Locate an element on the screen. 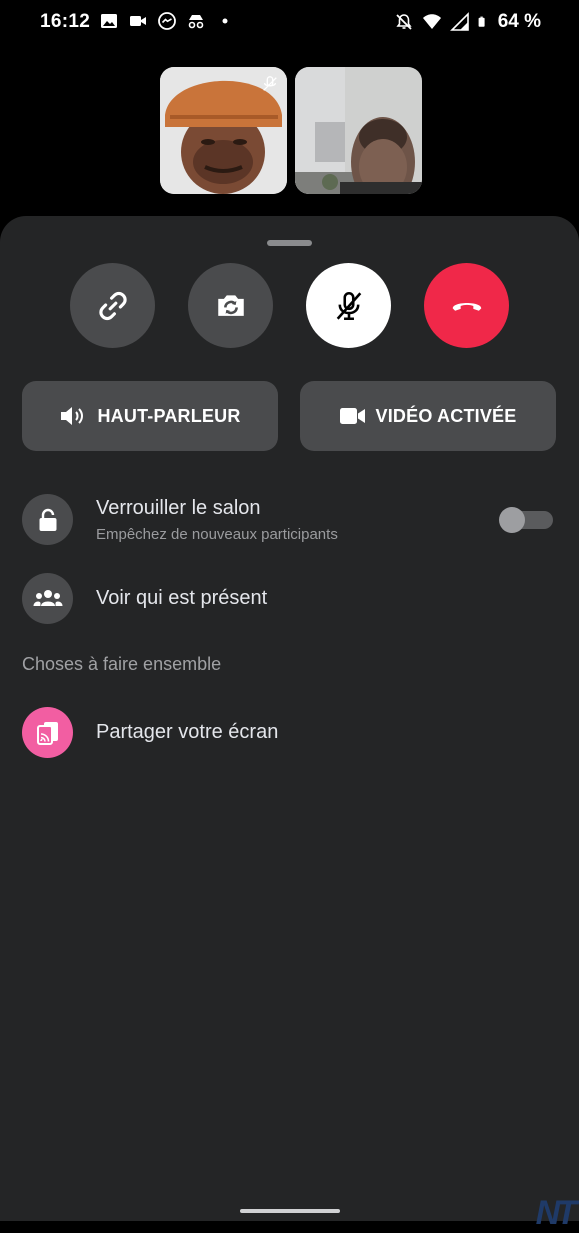  bell-off-icon is located at coordinates (404, 22).